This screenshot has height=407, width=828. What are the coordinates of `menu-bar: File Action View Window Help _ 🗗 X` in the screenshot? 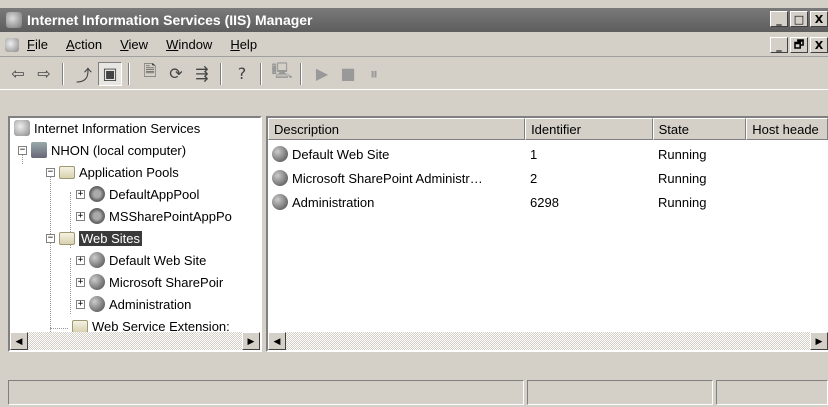 It's located at (414, 45).